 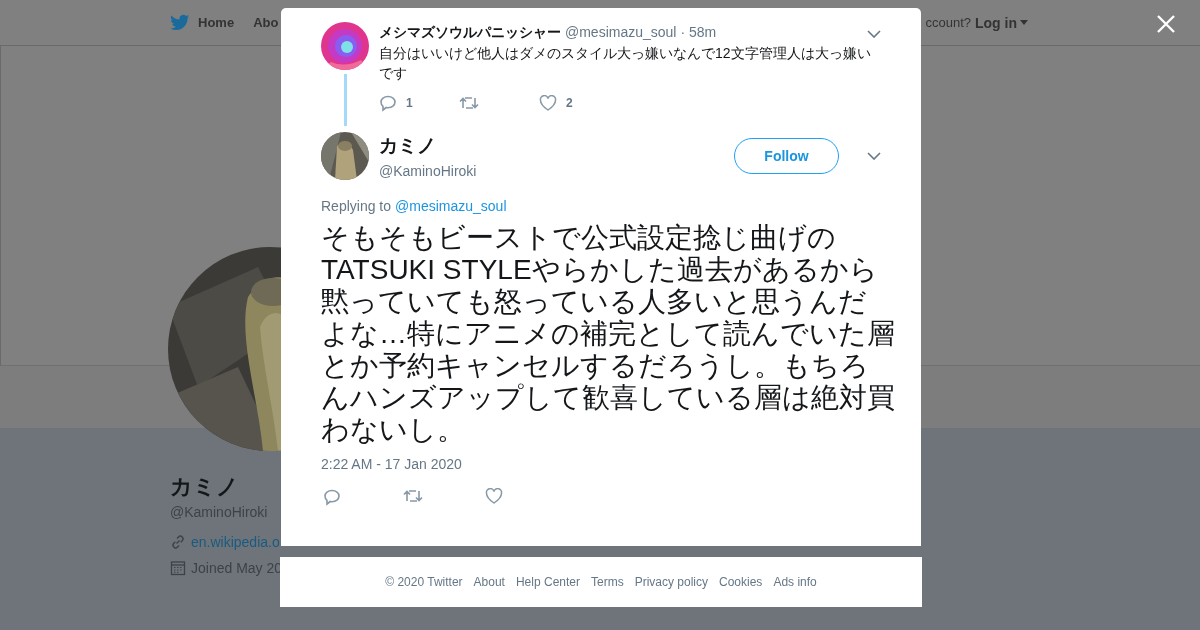 I want to click on replying-to-label: Replying to, so click(x=356, y=206).